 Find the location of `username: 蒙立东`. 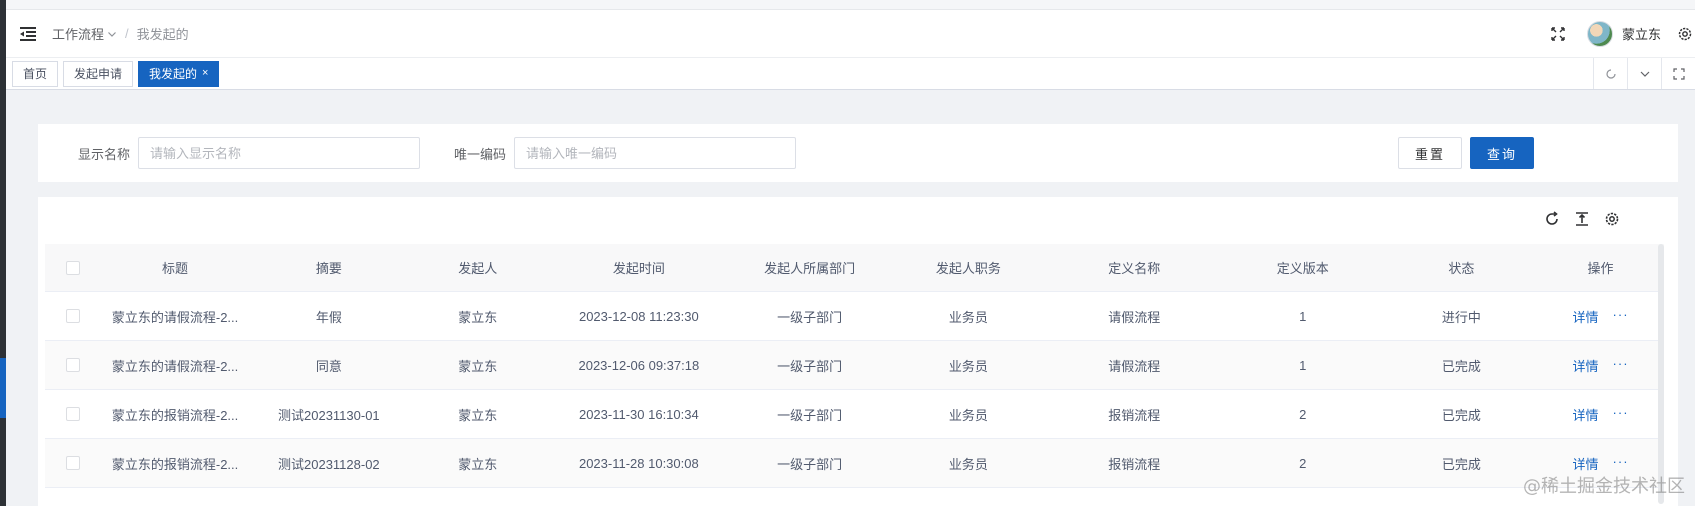

username: 蒙立东 is located at coordinates (1641, 33).